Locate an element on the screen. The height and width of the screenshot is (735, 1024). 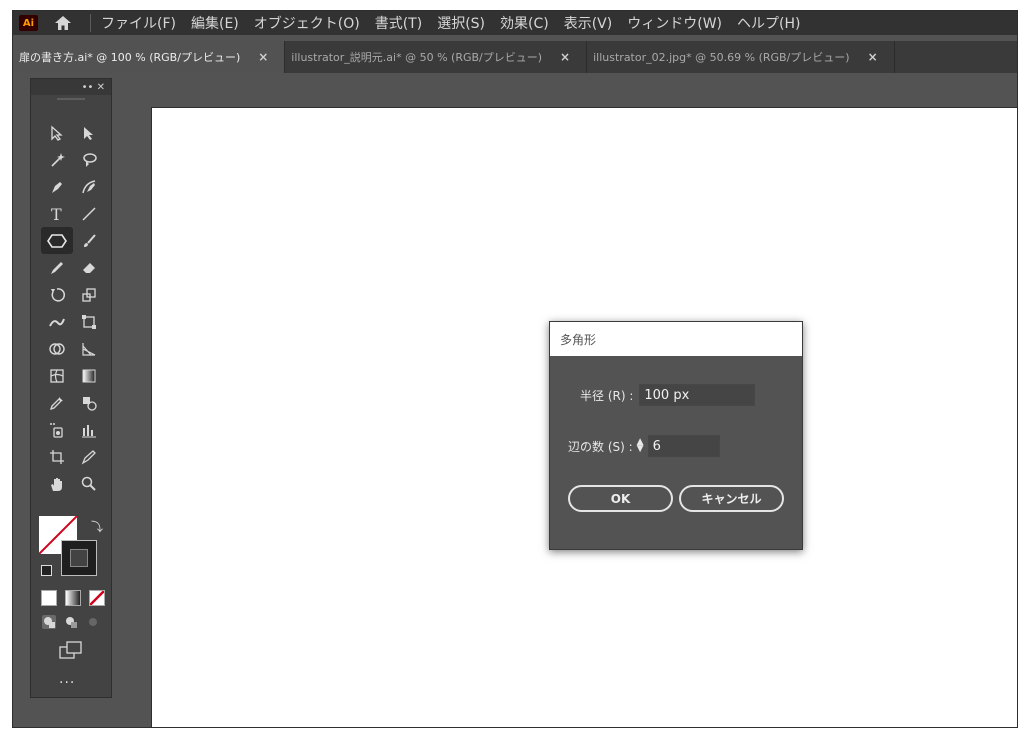
home-icon is located at coordinates (63, 23).